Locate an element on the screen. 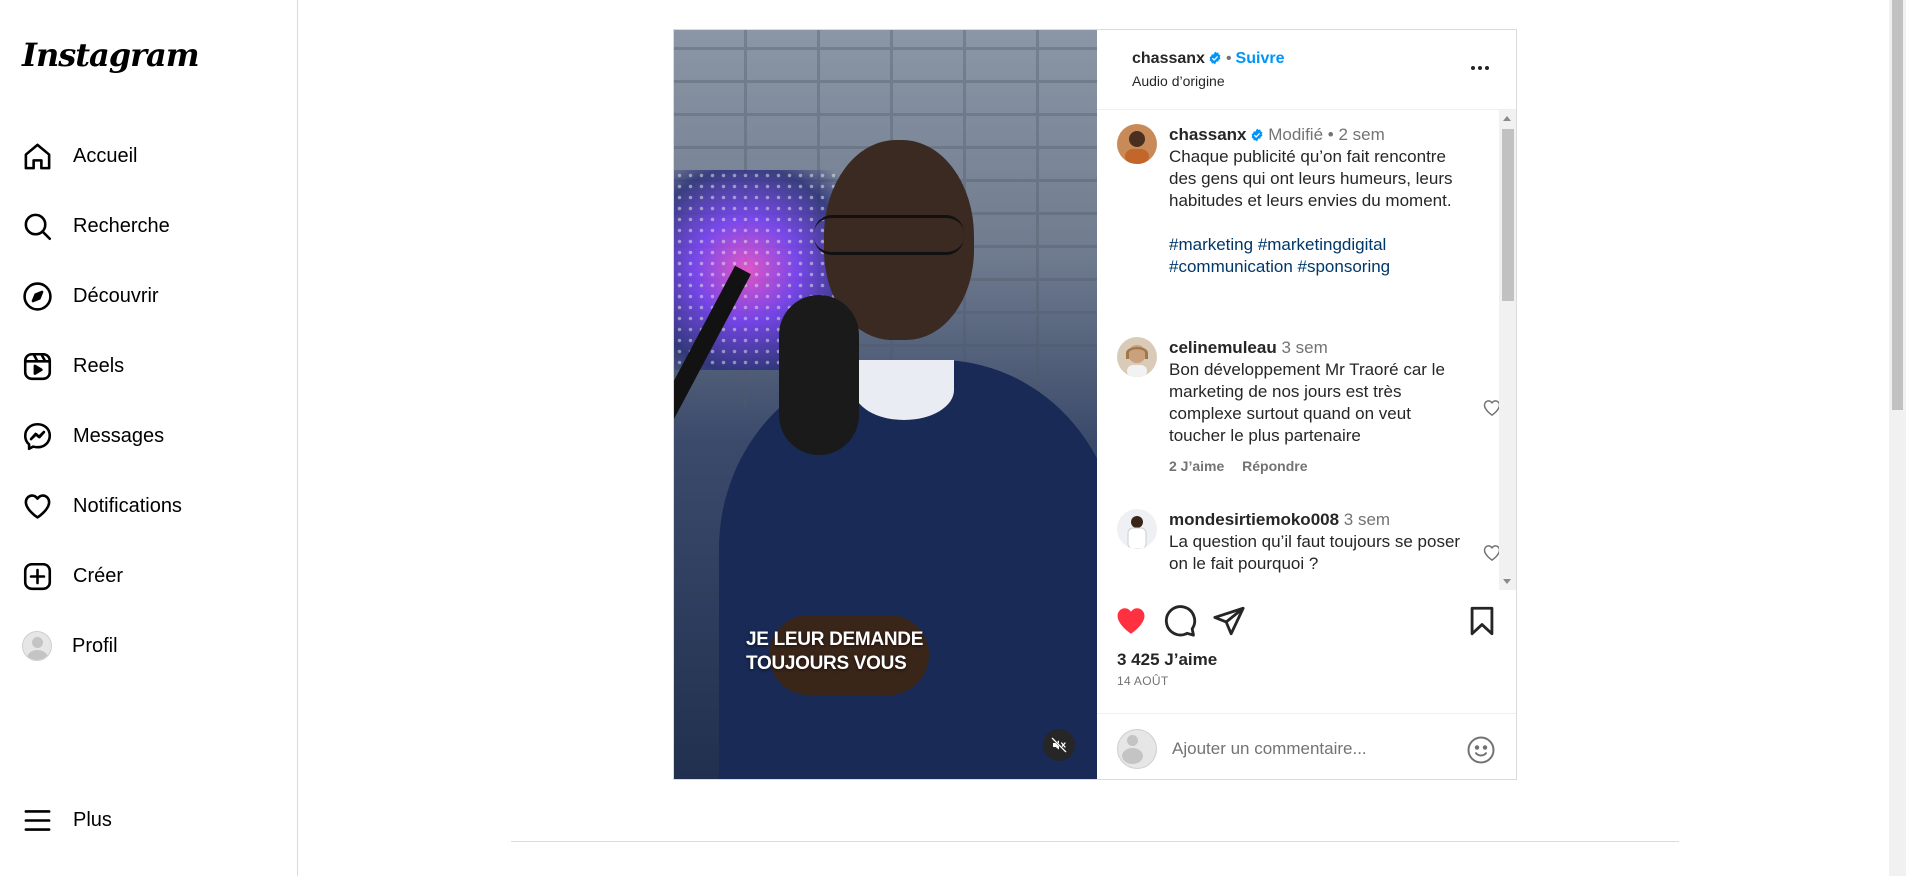  commenter-username: celinemuleau is located at coordinates (1223, 347).